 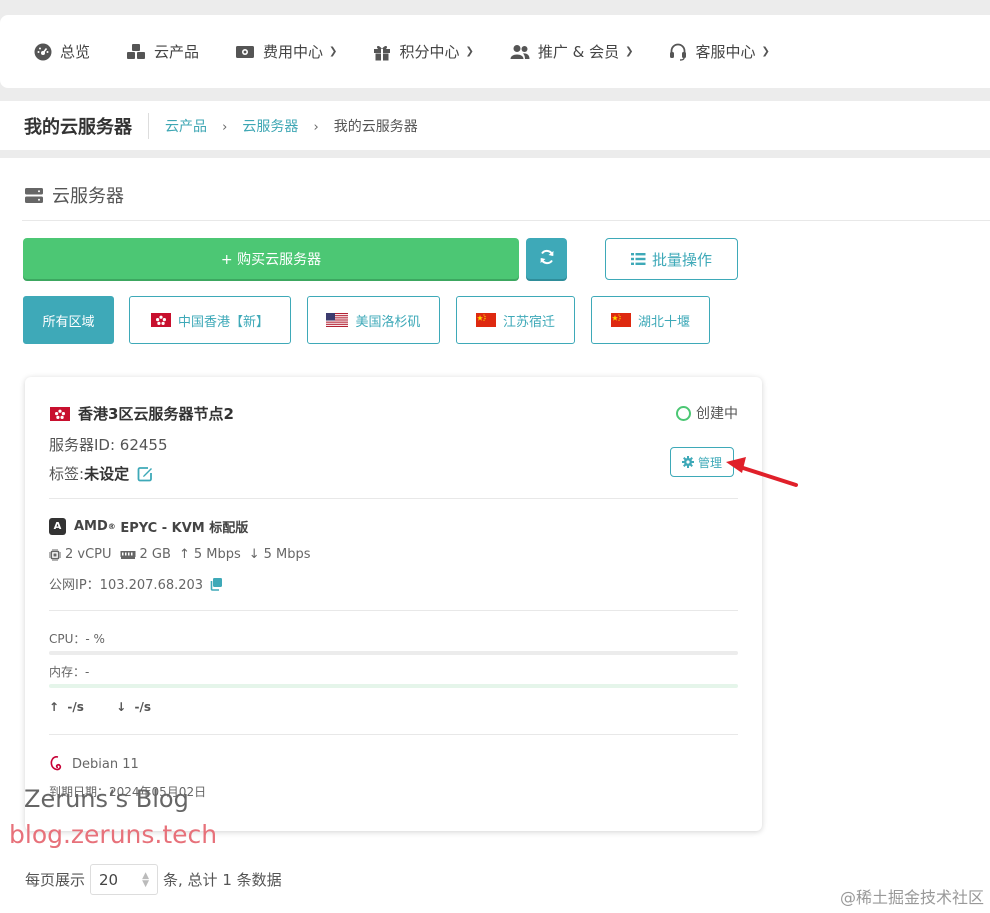 I want to click on memory-icon, so click(x=128, y=555).